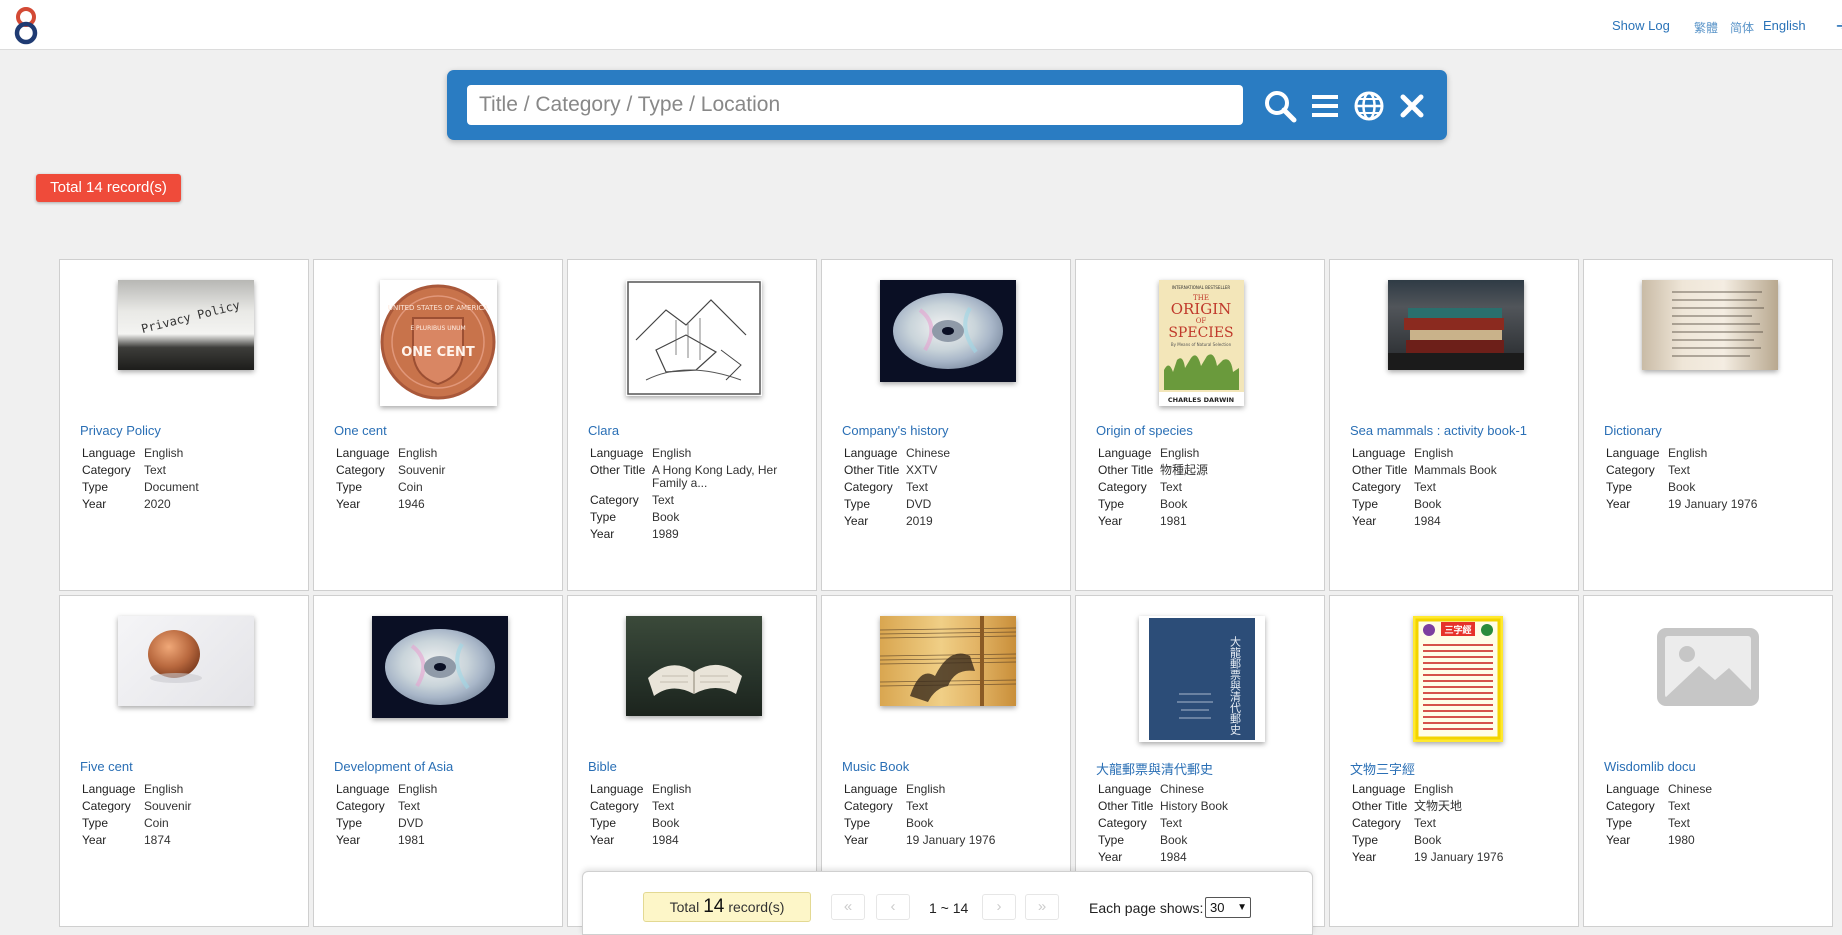 The image size is (1842, 935). I want to click on lang-traditional-chinese: 繁體, so click(1706, 27).